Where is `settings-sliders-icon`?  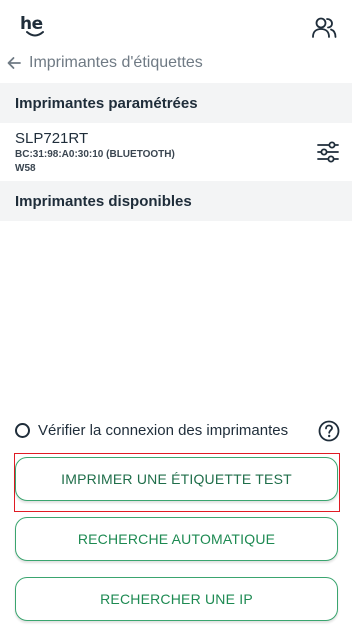
settings-sliders-icon is located at coordinates (328, 152).